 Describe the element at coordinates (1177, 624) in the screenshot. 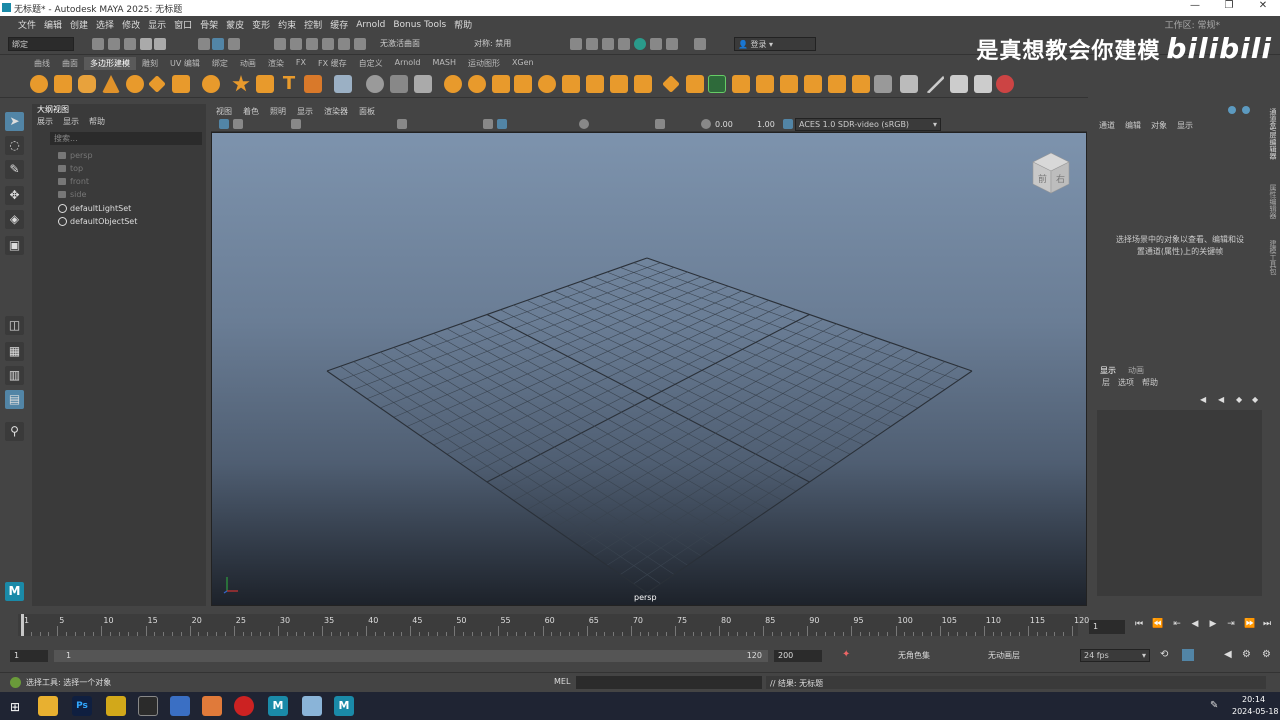

I see `step-back-key-icon: ⇤` at that location.